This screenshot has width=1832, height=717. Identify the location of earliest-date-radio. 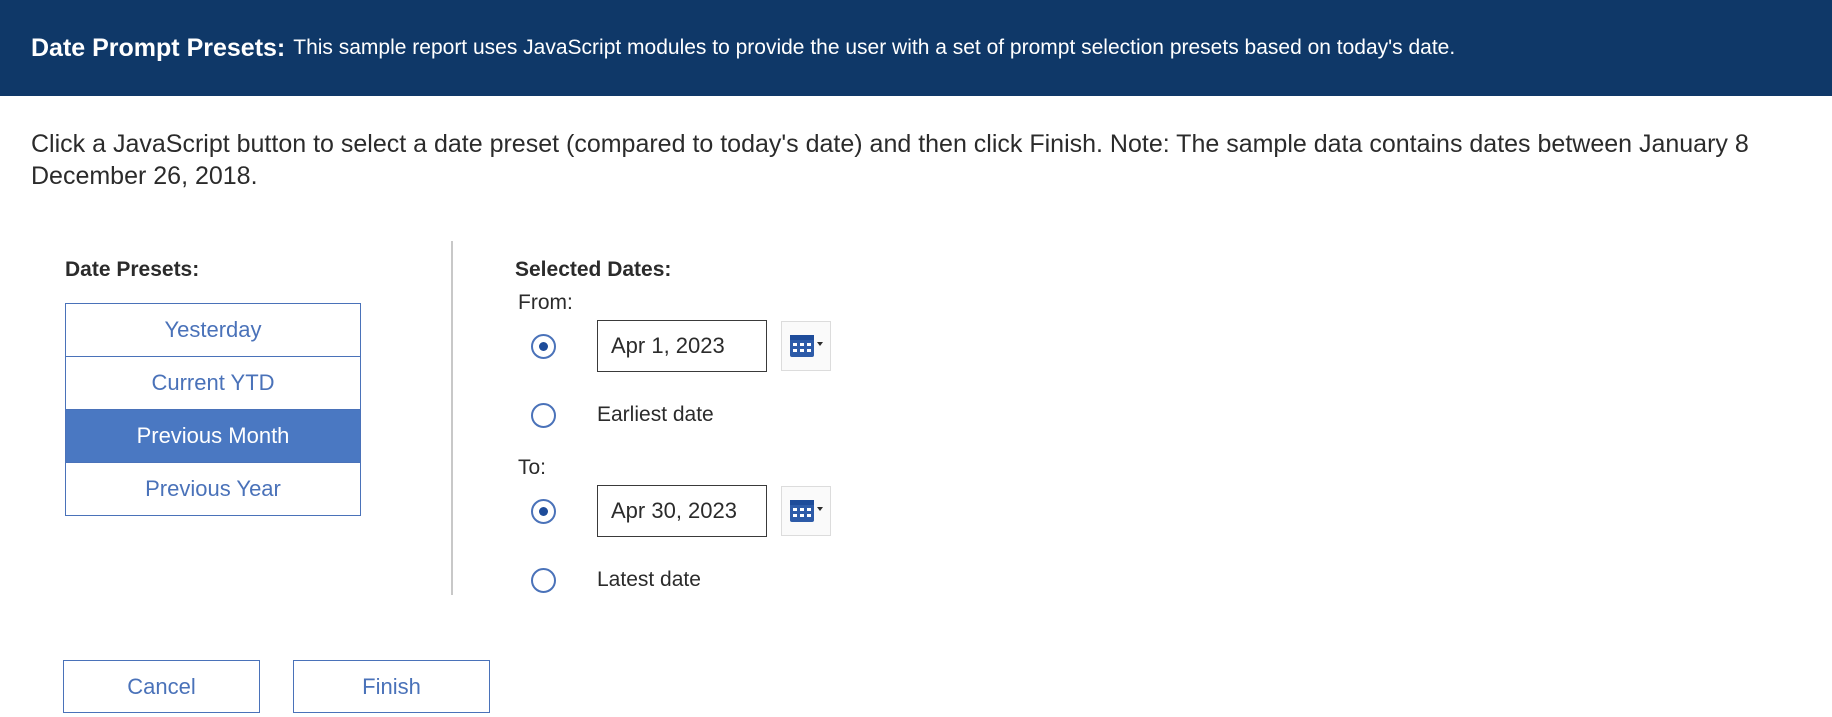
(543, 415).